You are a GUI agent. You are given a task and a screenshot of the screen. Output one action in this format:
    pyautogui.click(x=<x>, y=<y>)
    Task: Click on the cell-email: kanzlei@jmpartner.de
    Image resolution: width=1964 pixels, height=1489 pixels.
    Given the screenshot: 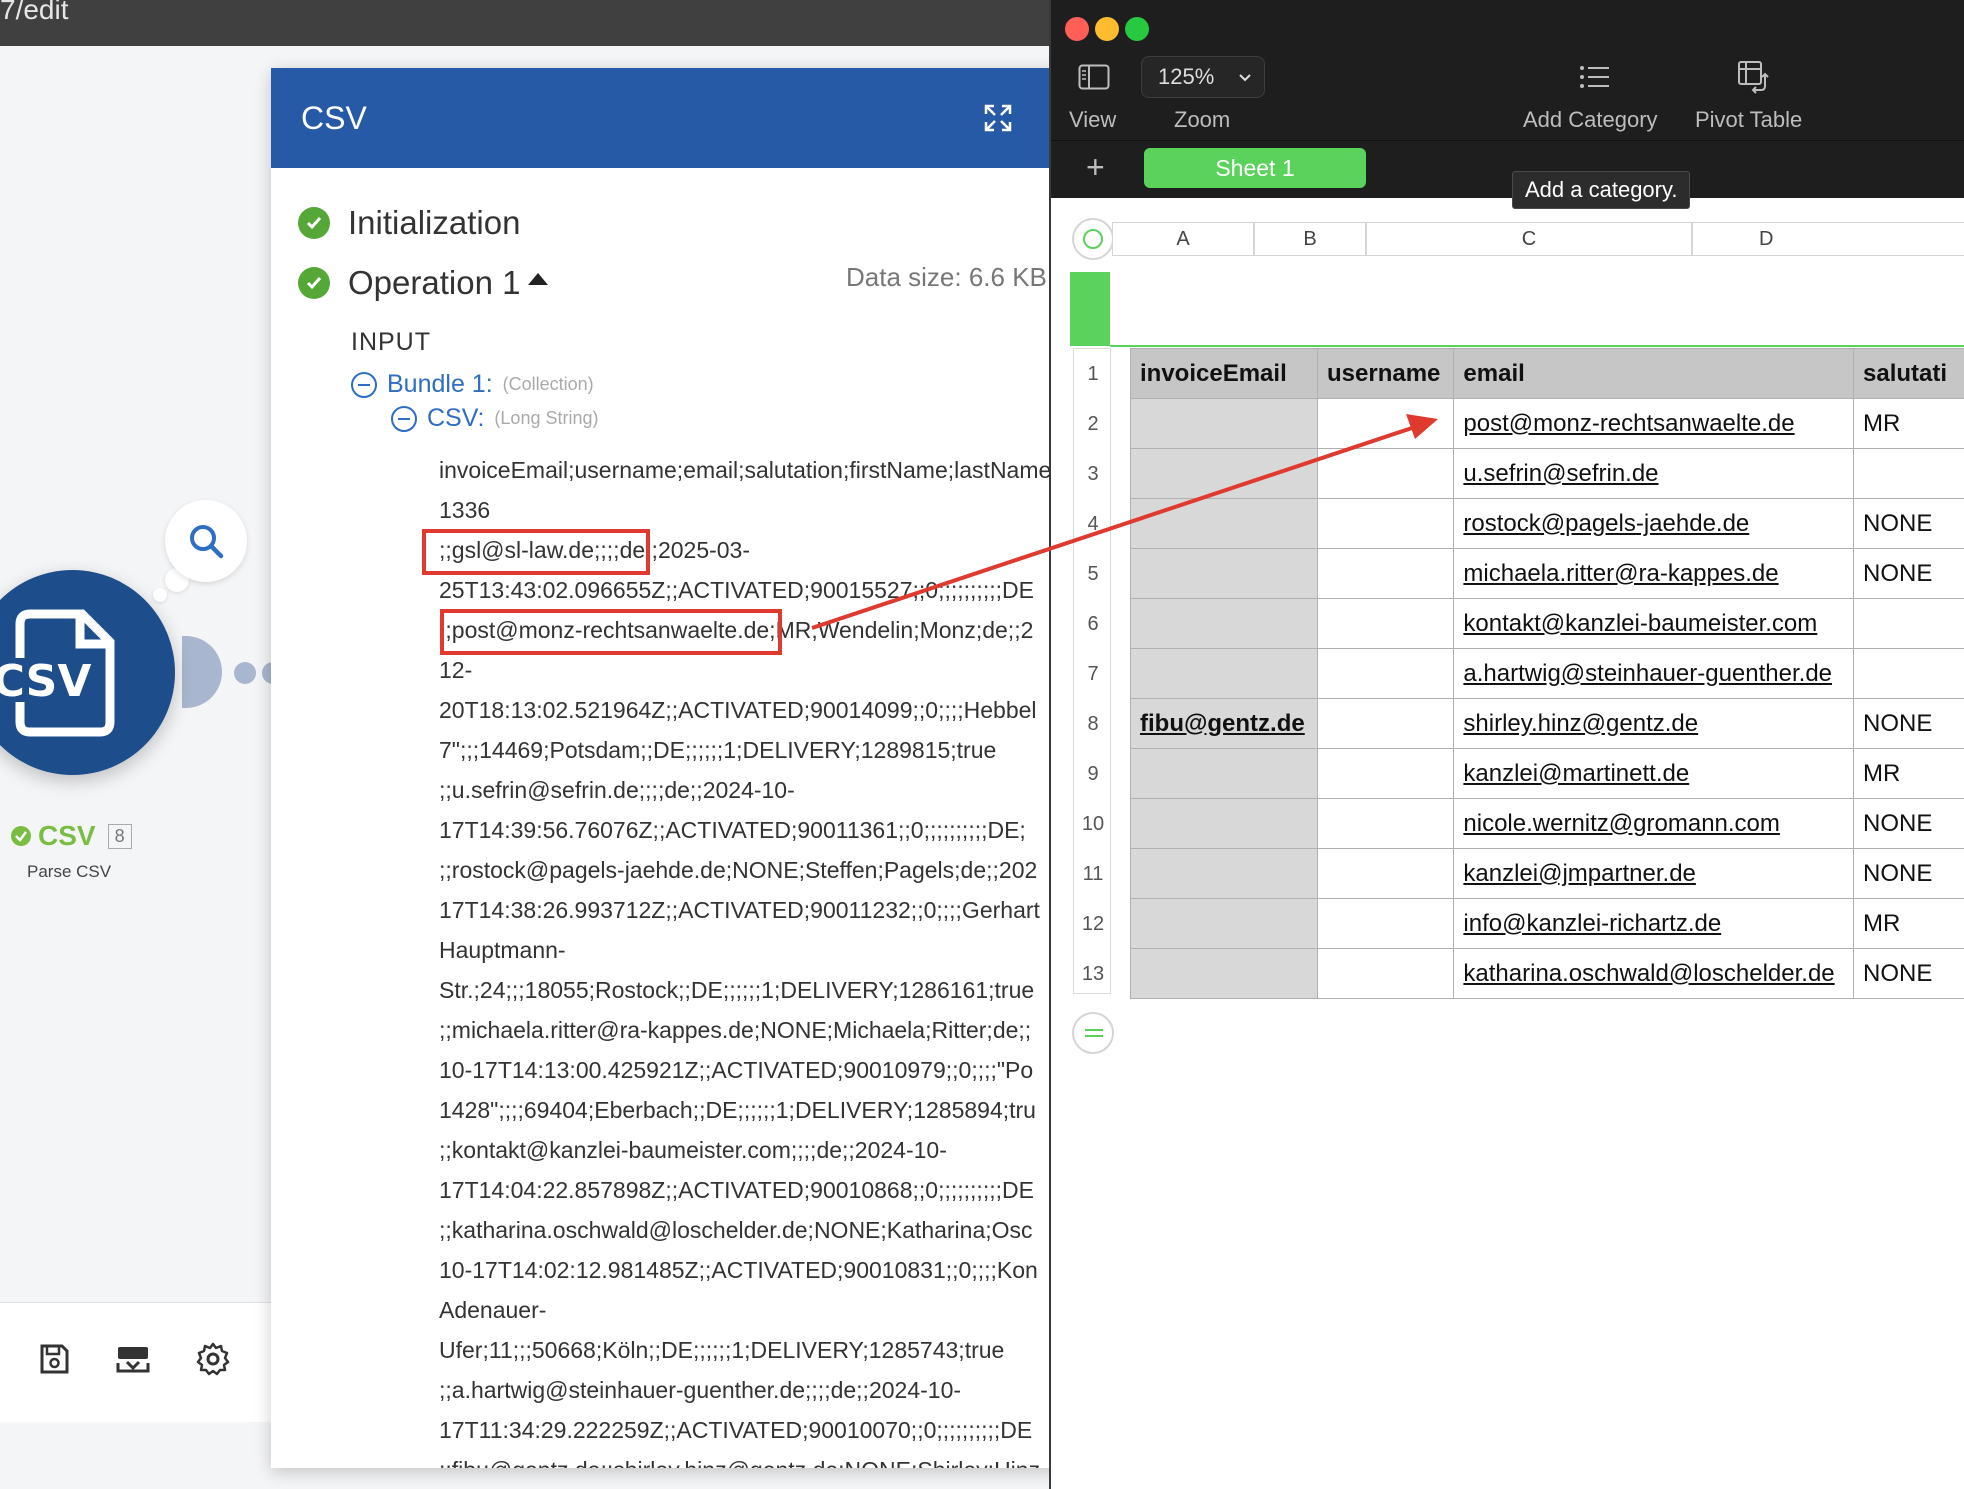 What is the action you would take?
    pyautogui.click(x=1653, y=873)
    